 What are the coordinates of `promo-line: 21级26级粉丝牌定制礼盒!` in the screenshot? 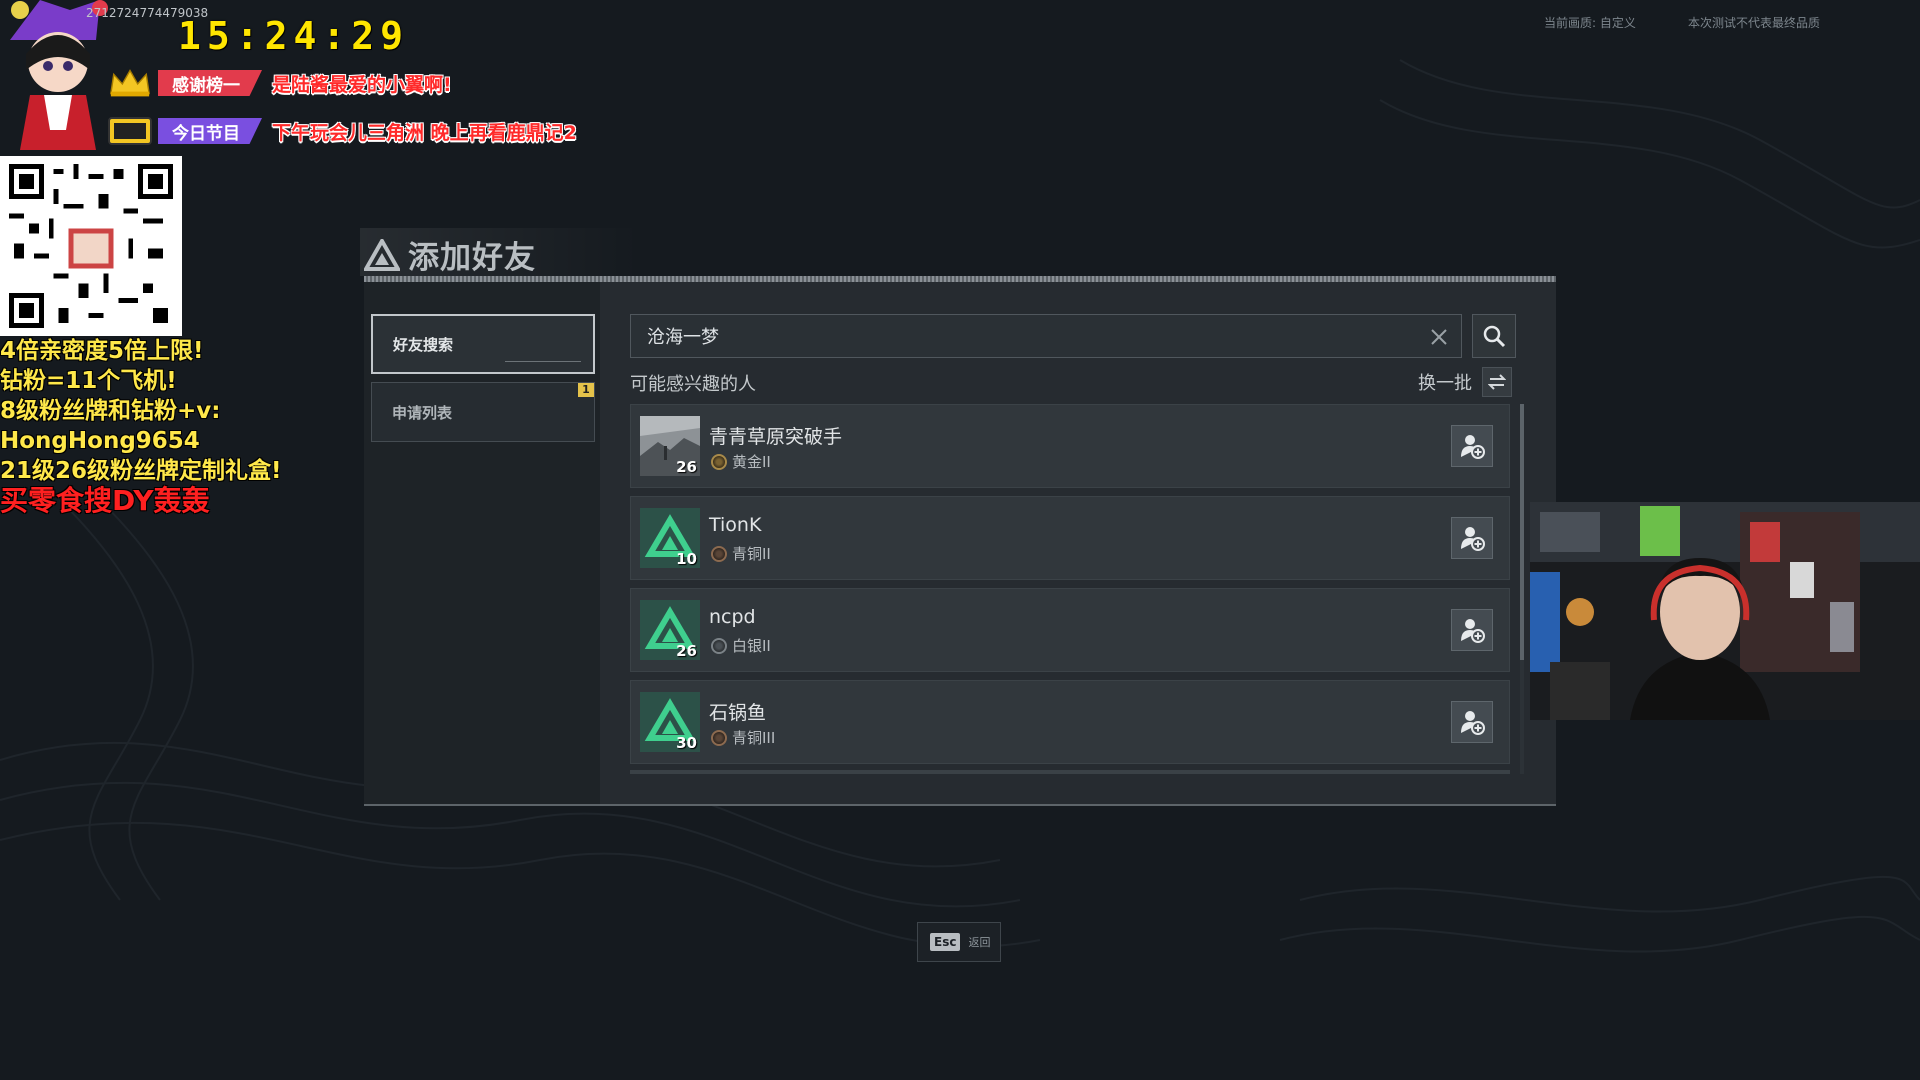 It's located at (141, 471).